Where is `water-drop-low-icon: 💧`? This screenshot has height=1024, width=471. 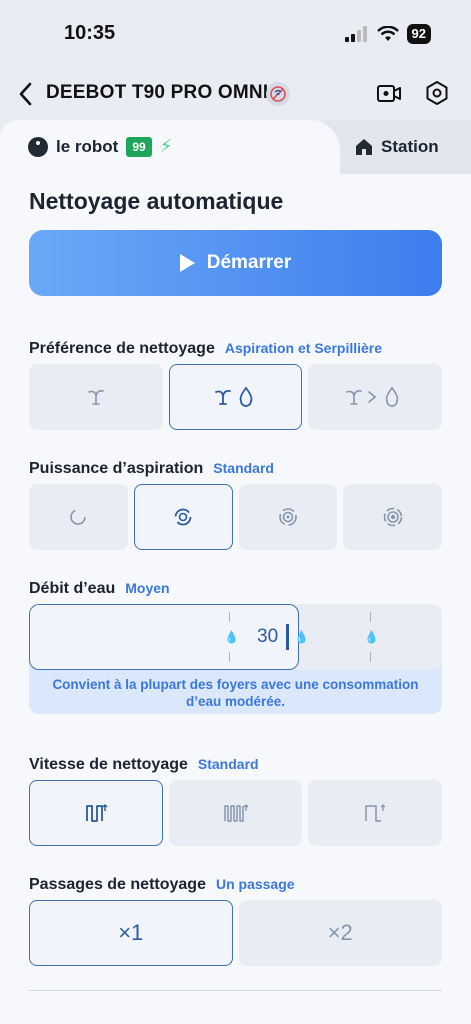
water-drop-low-icon: 💧 is located at coordinates (231, 637).